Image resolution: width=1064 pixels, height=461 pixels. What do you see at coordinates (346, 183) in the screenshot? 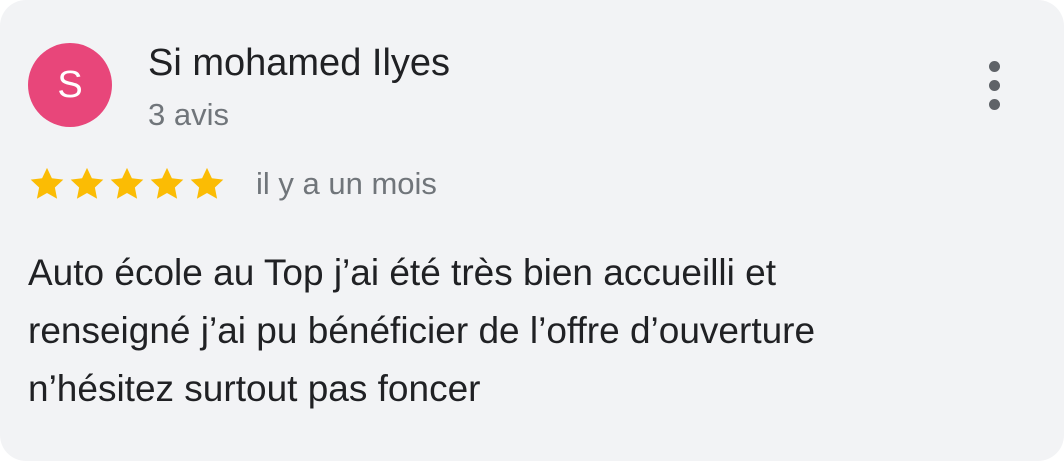
I see `review-timestamp: il y a un mois` at bounding box center [346, 183].